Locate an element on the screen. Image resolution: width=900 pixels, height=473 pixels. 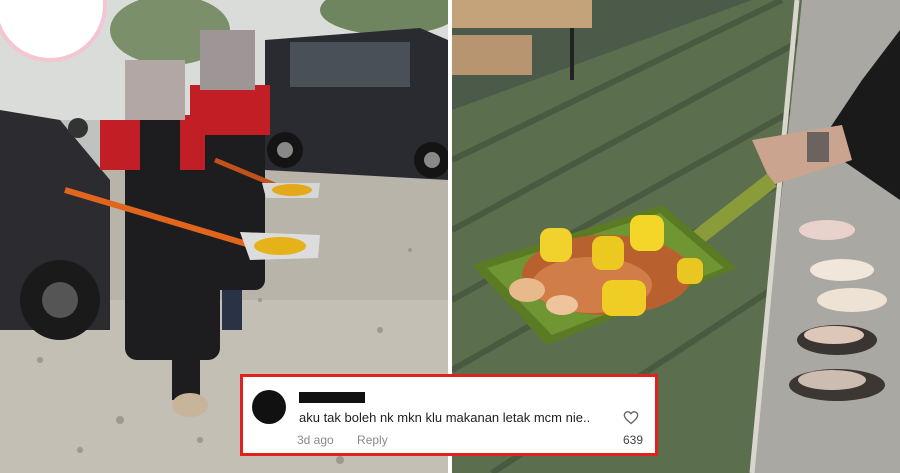
avatar is located at coordinates (269, 407).